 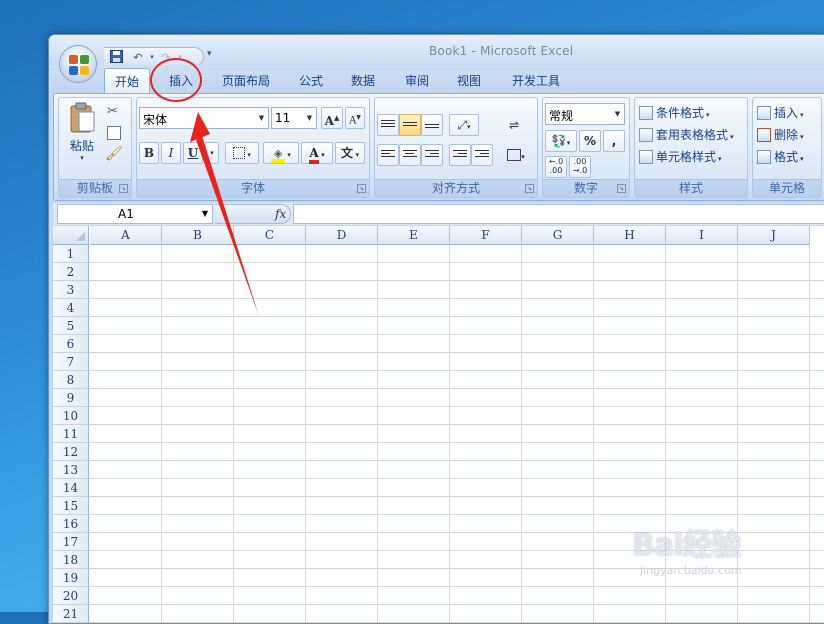 I want to click on number-format-dropdown-icon: ▼, so click(x=617, y=114).